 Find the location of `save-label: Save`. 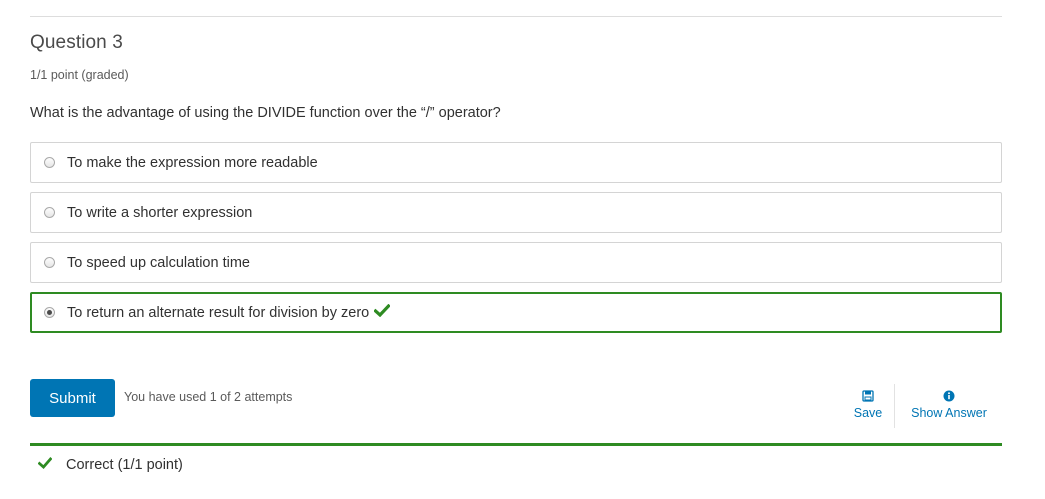

save-label: Save is located at coordinates (868, 413).